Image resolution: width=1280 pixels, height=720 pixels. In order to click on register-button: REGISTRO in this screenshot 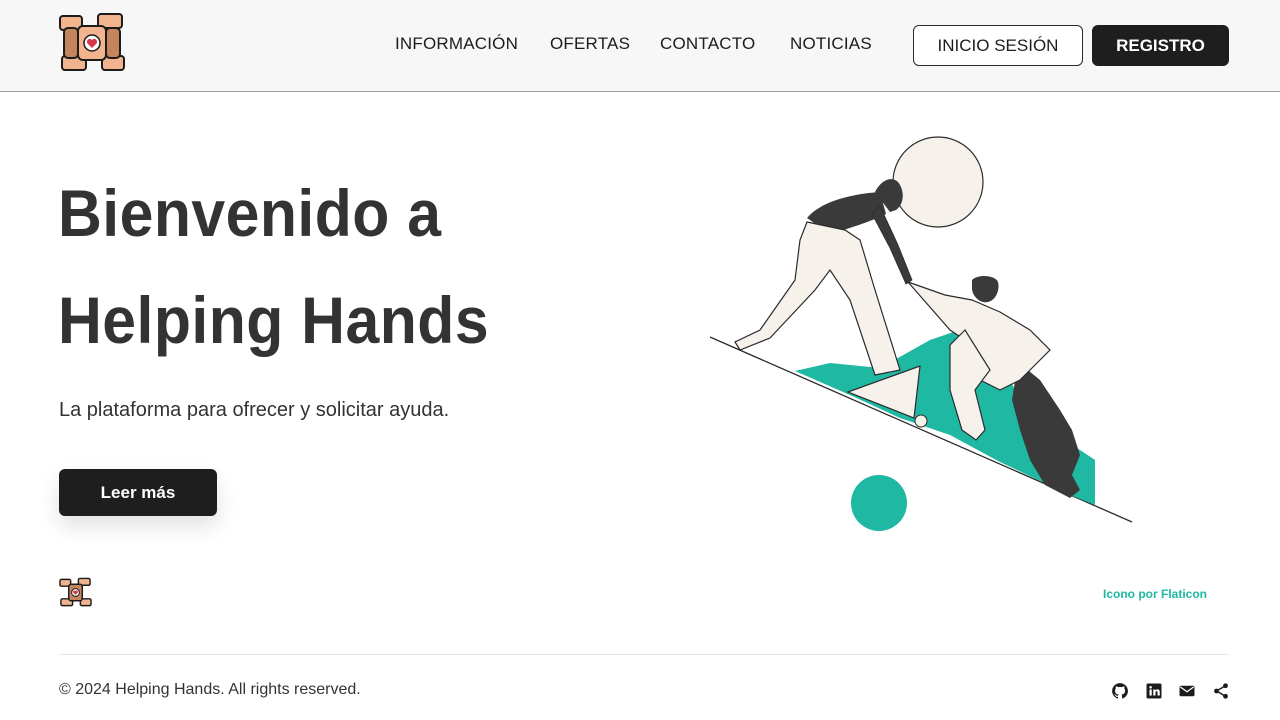, I will do `click(1160, 45)`.